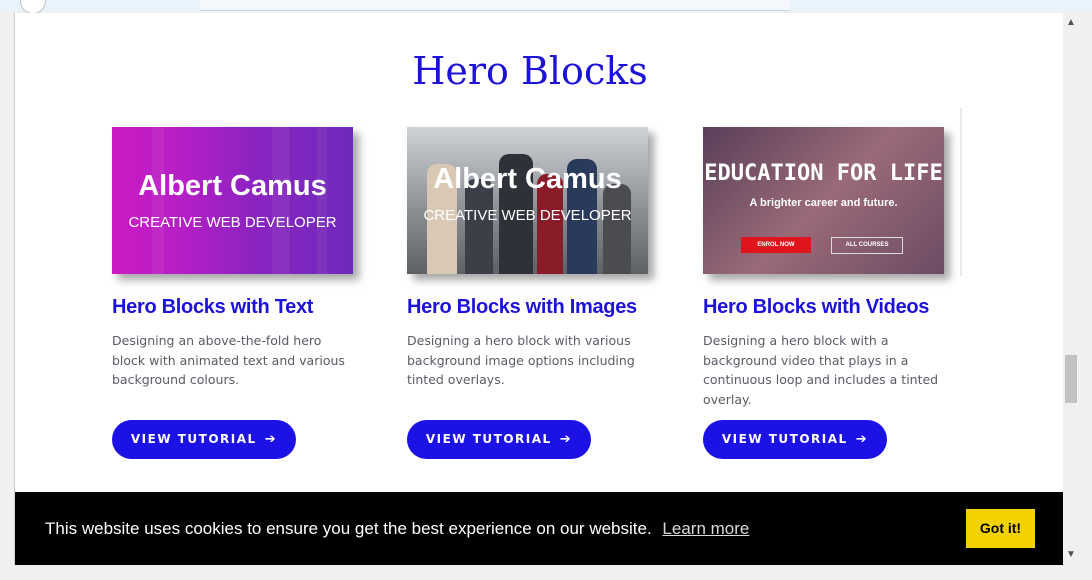  I want to click on vertical-scrollbar: ▲ ▼, so click(1071, 289).